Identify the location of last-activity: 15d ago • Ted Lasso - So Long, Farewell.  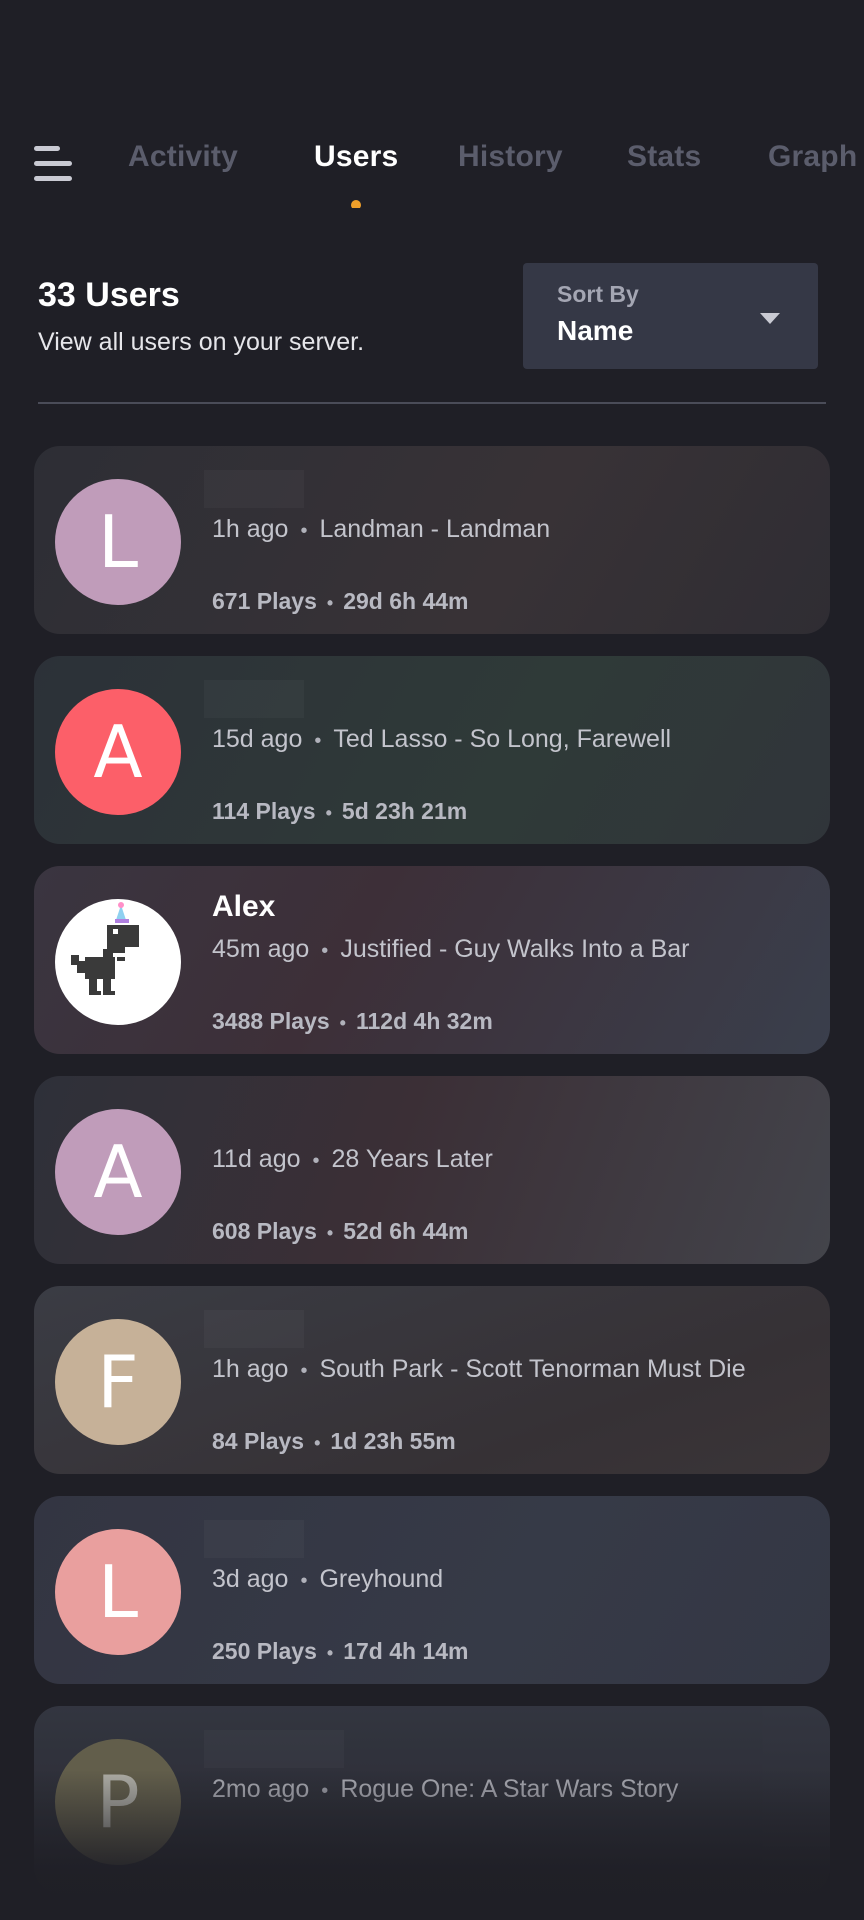
(502, 740).